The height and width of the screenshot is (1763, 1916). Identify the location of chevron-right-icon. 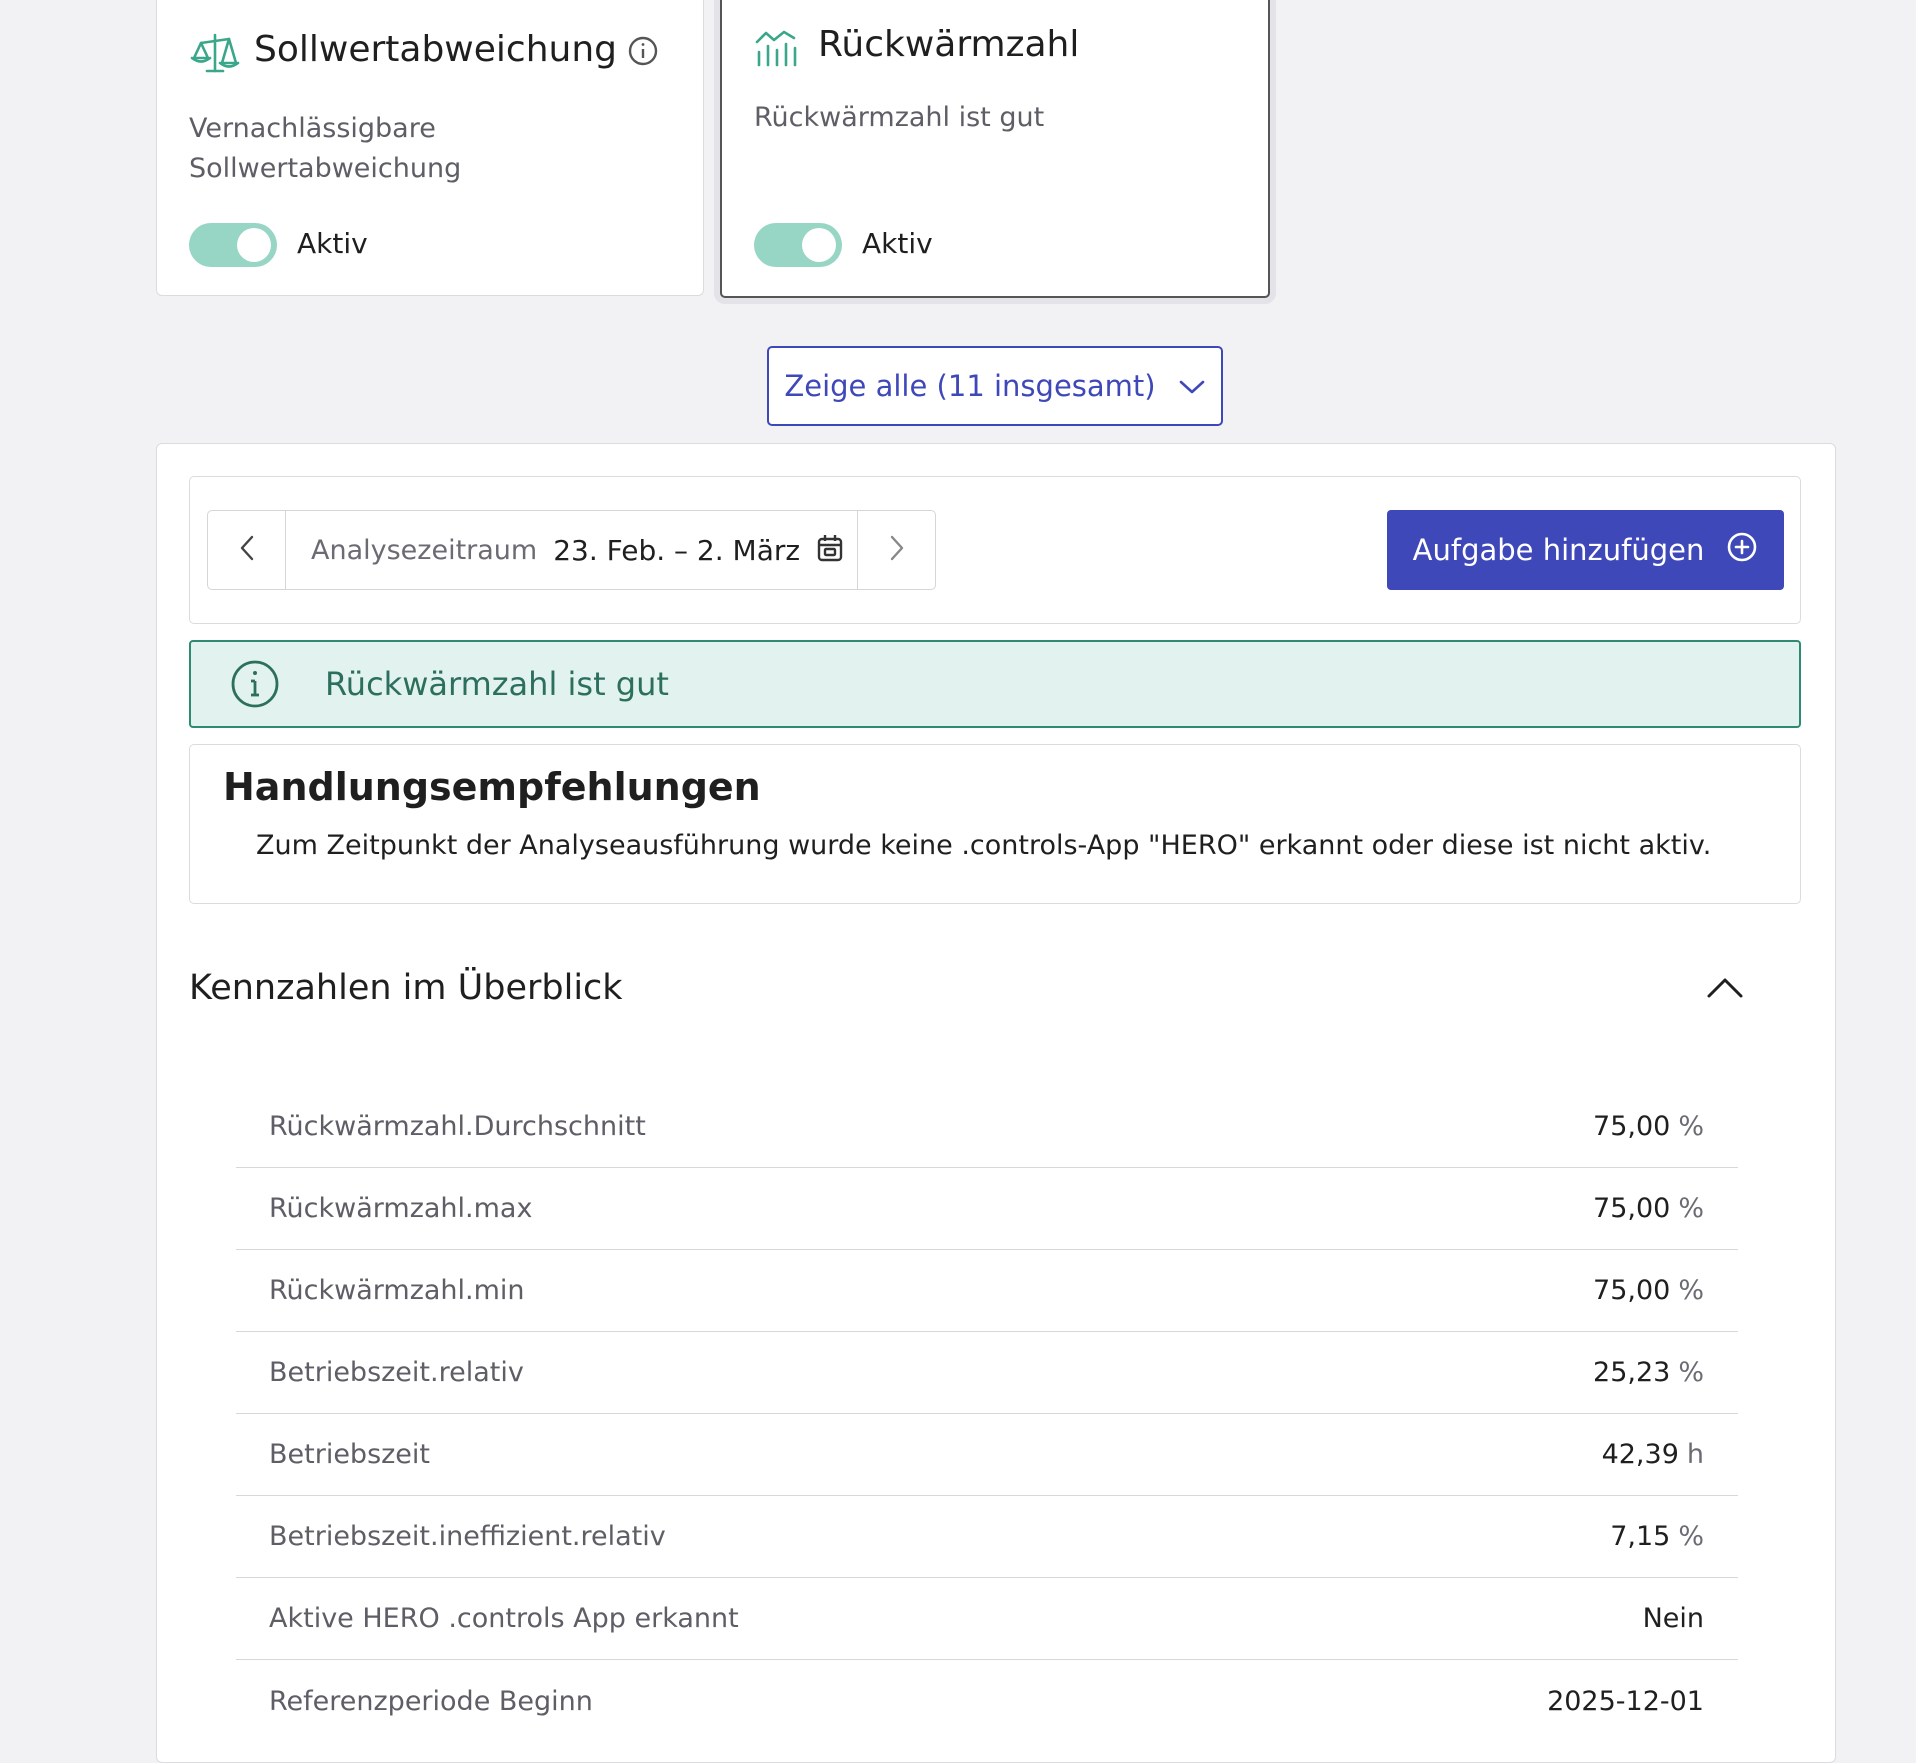
(897, 550).